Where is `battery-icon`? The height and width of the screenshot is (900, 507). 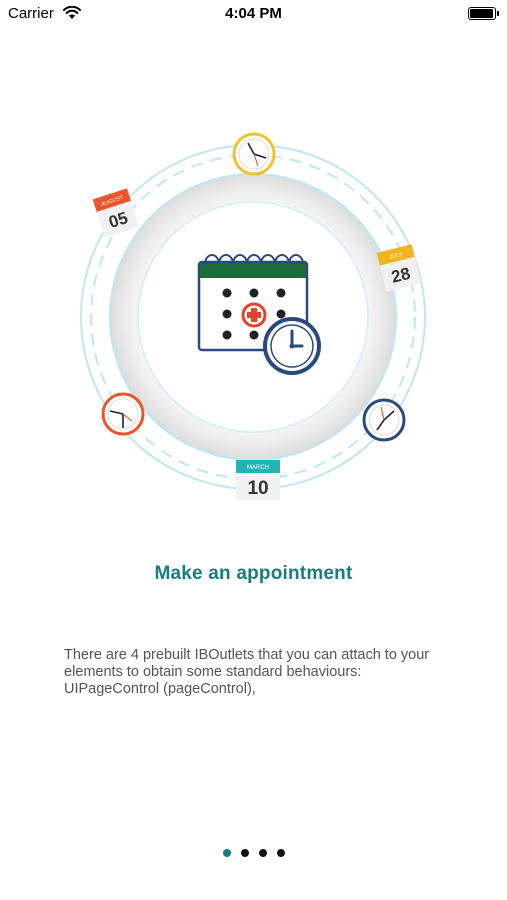
battery-icon is located at coordinates (483, 13).